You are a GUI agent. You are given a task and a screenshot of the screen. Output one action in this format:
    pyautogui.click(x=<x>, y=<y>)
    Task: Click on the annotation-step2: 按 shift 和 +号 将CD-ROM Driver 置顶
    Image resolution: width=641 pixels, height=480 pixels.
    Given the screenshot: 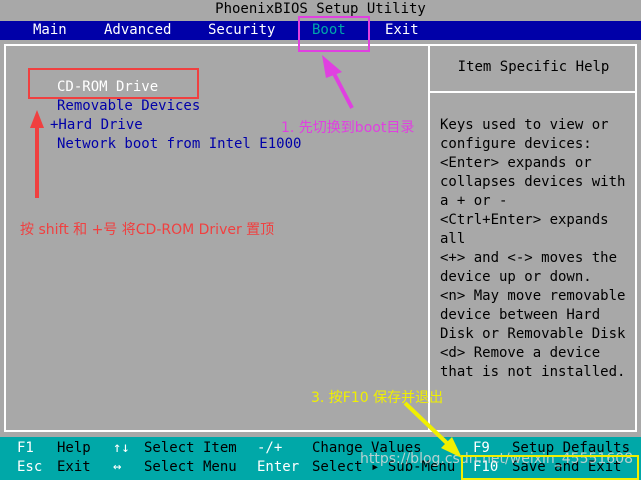 What is the action you would take?
    pyautogui.click(x=147, y=230)
    